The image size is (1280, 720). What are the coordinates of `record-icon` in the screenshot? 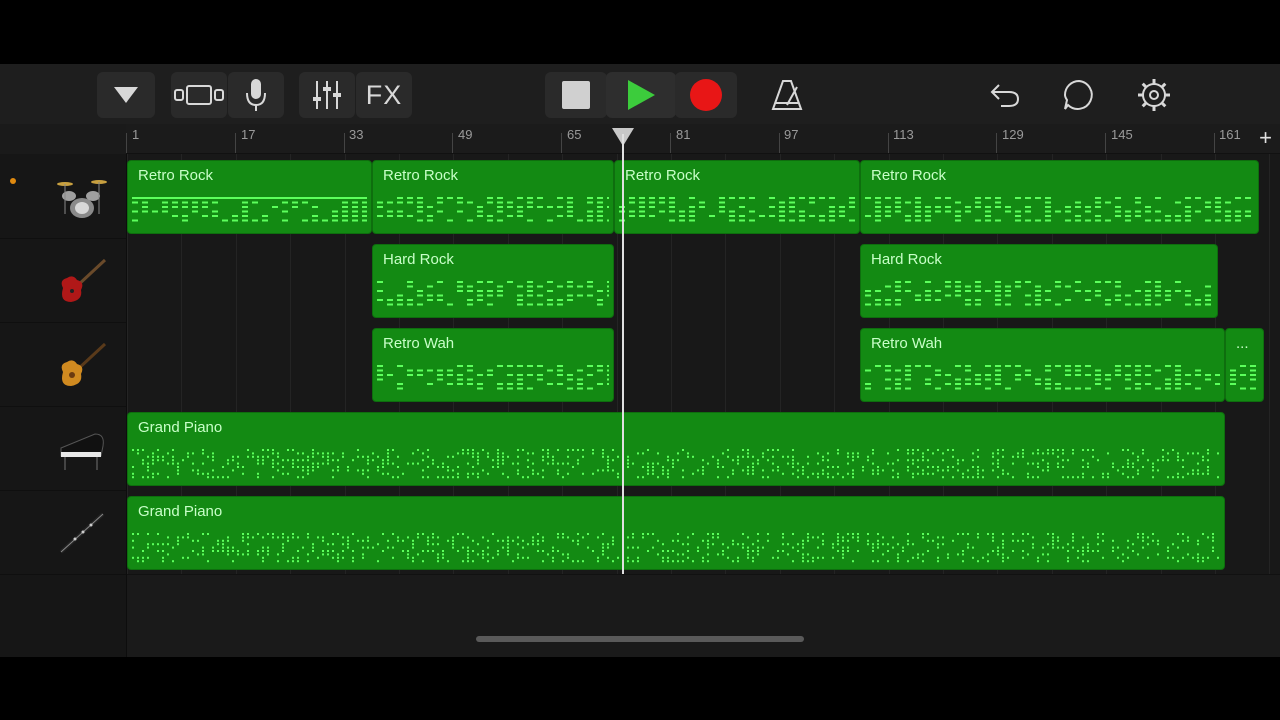 It's located at (706, 95).